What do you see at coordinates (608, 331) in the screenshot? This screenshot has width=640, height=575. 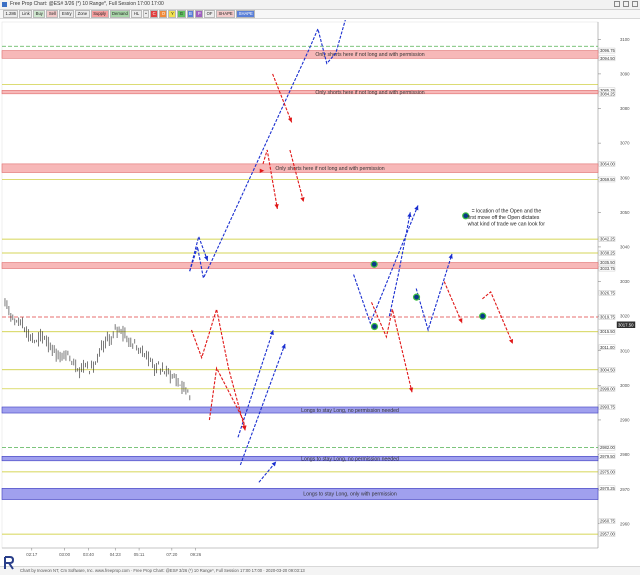 I see `price-tag-12: 3015.50` at bounding box center [608, 331].